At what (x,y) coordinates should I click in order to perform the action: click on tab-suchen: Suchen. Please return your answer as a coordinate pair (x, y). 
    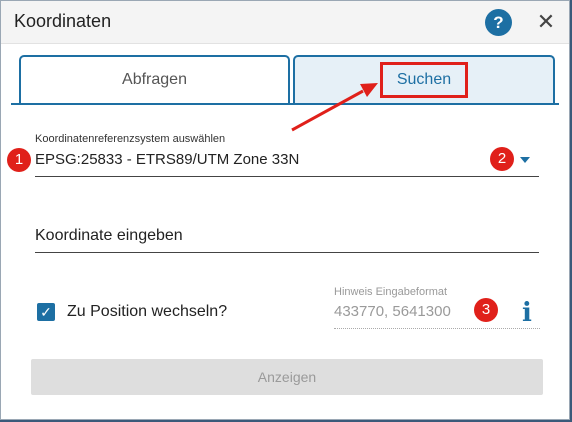
    Looking at the image, I should click on (424, 79).